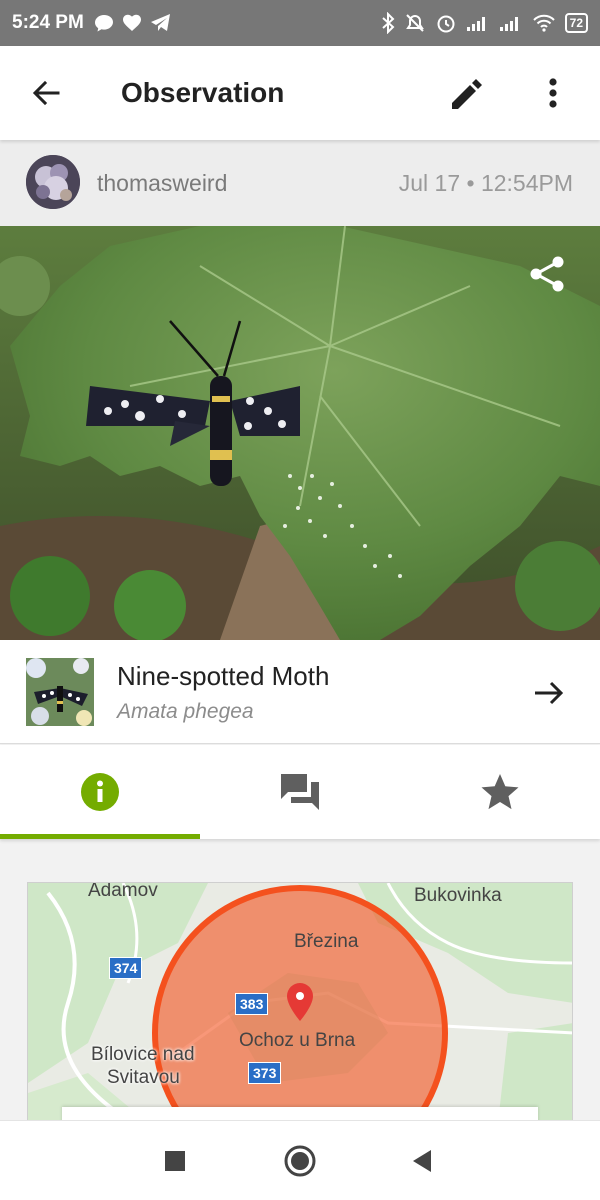  I want to click on taxon-row: Nine-spotted Moth Amata phegea, so click(300, 692).